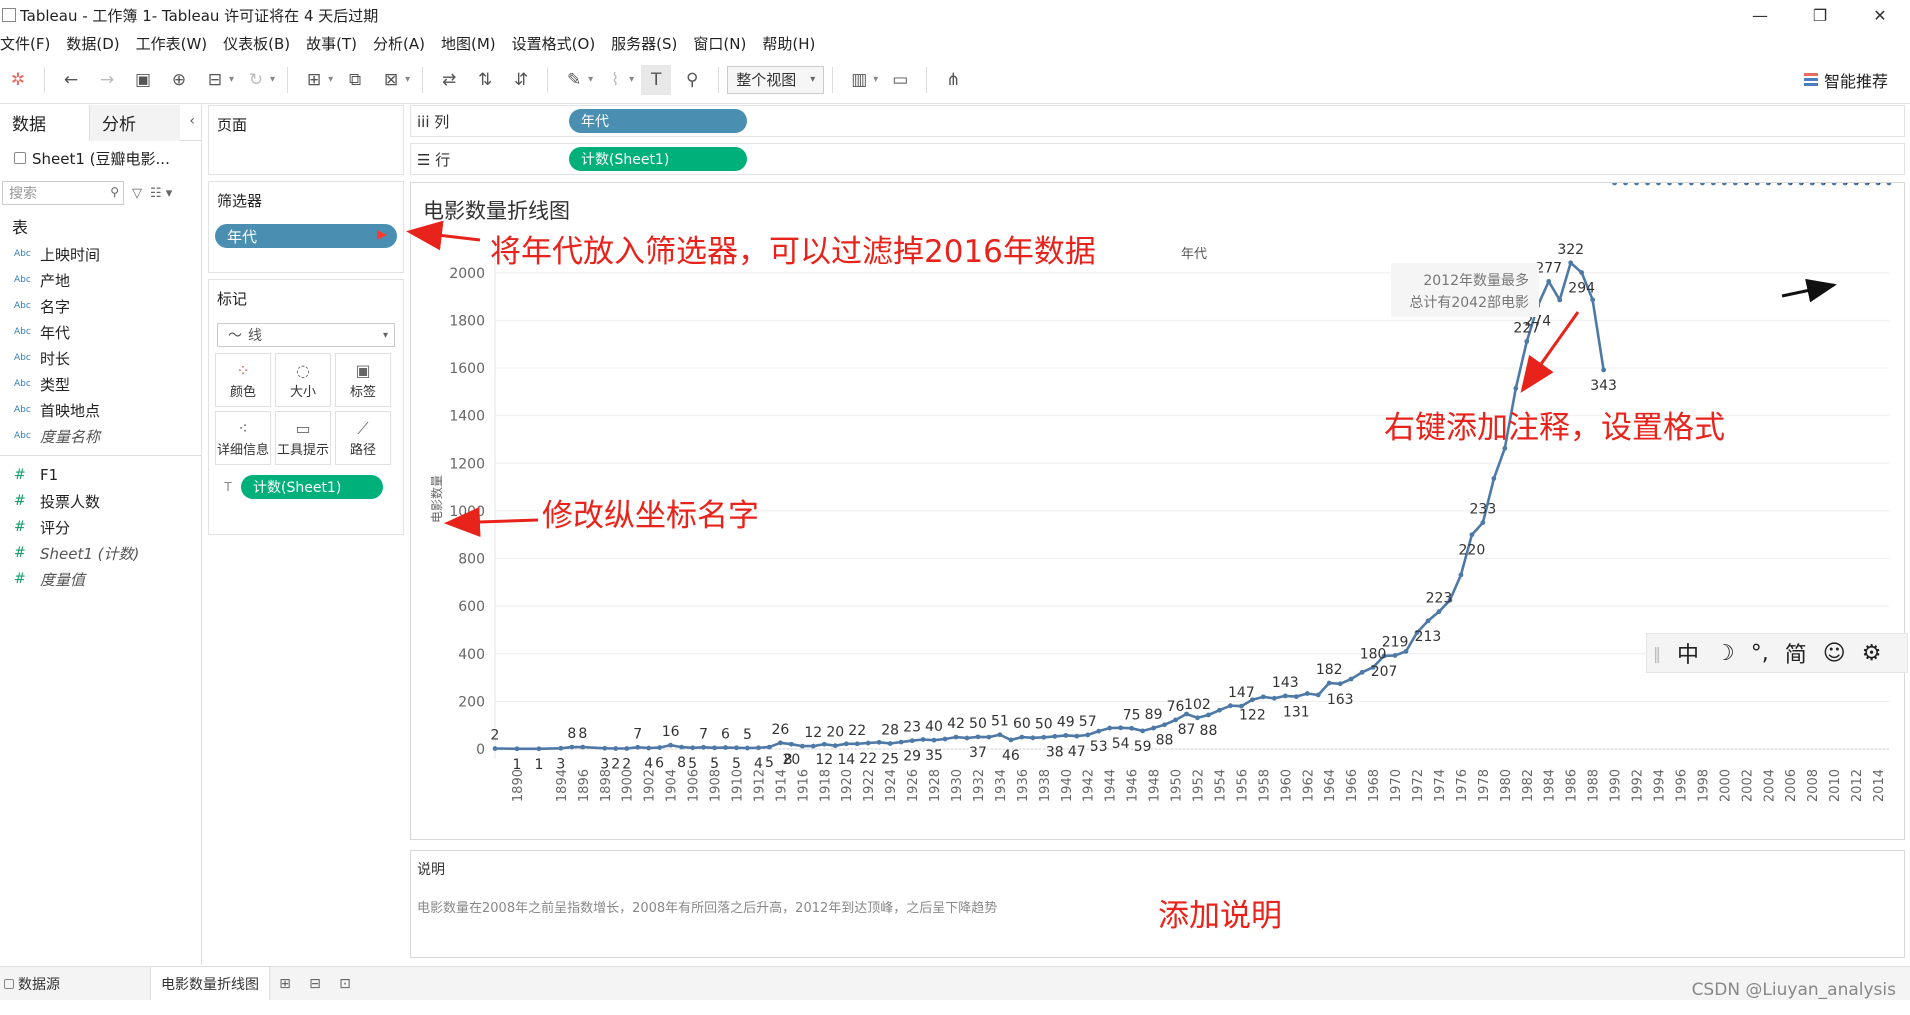  Describe the element at coordinates (135, 122) in the screenshot. I see `tab-analysis: 分析` at that location.